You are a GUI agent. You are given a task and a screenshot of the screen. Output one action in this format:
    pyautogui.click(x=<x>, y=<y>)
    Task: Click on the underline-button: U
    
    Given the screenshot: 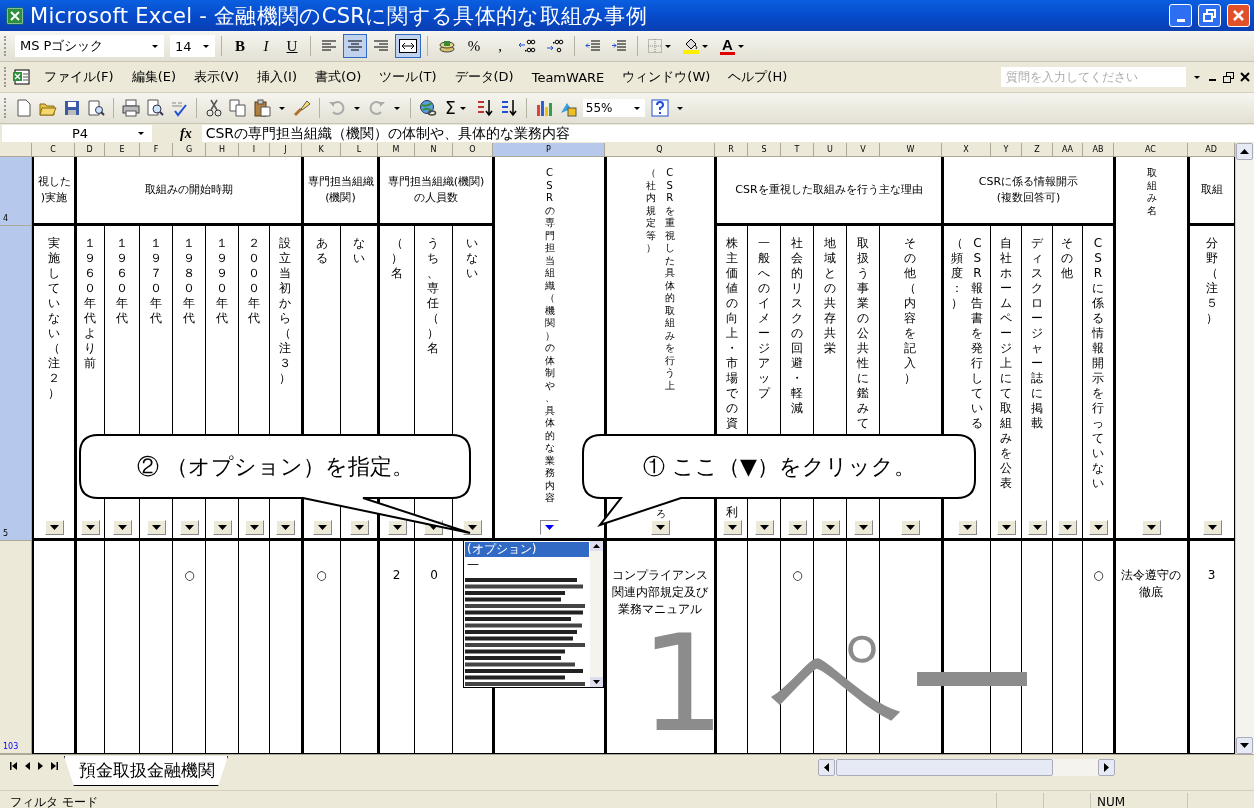 What is the action you would take?
    pyautogui.click(x=292, y=46)
    